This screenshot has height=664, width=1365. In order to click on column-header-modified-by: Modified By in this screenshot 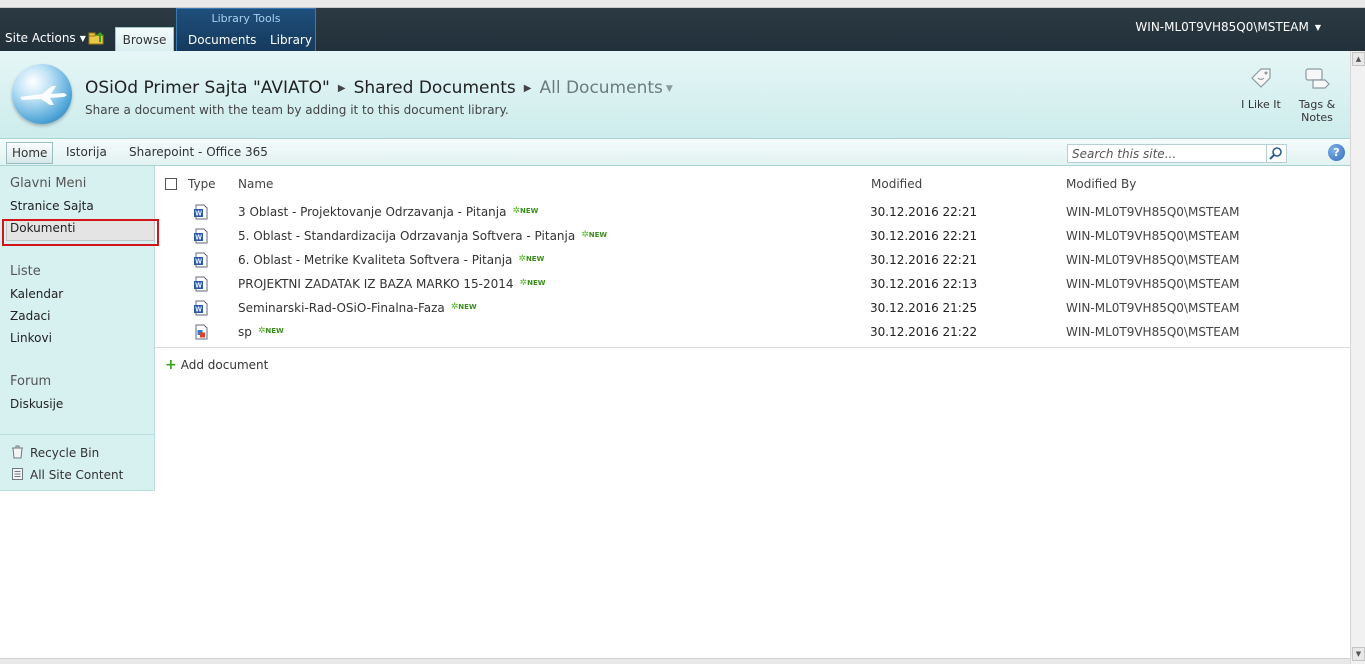, I will do `click(1101, 184)`.